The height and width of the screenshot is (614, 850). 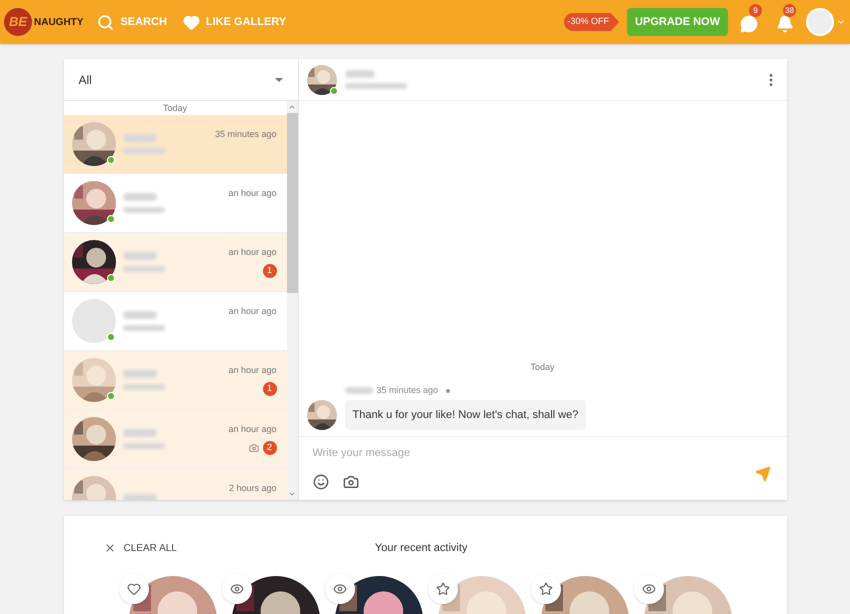 I want to click on message-bubble: Thank u for your like! Now let's chat, shall we?, so click(x=465, y=415).